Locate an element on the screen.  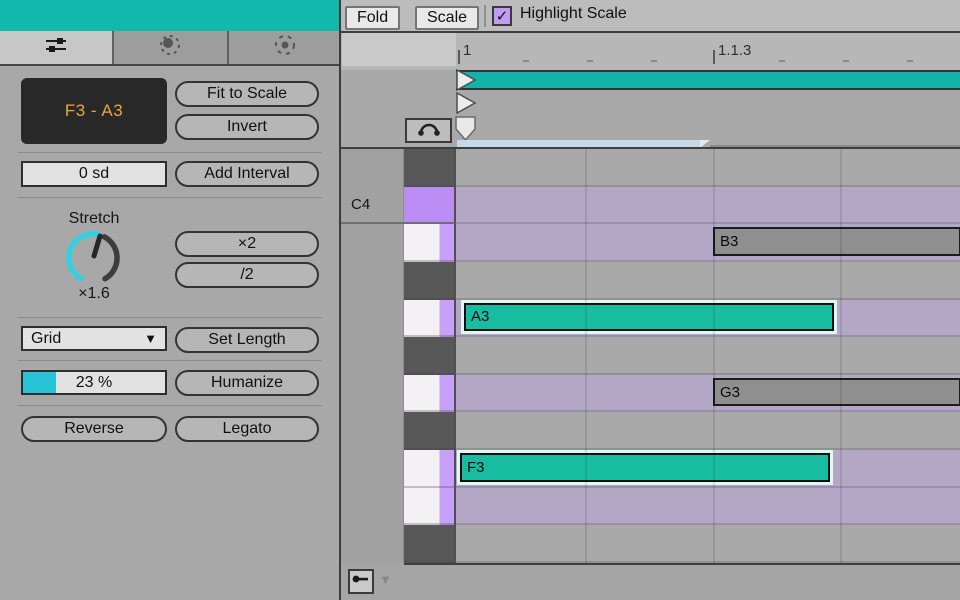
invert-button: Invert is located at coordinates (247, 127).